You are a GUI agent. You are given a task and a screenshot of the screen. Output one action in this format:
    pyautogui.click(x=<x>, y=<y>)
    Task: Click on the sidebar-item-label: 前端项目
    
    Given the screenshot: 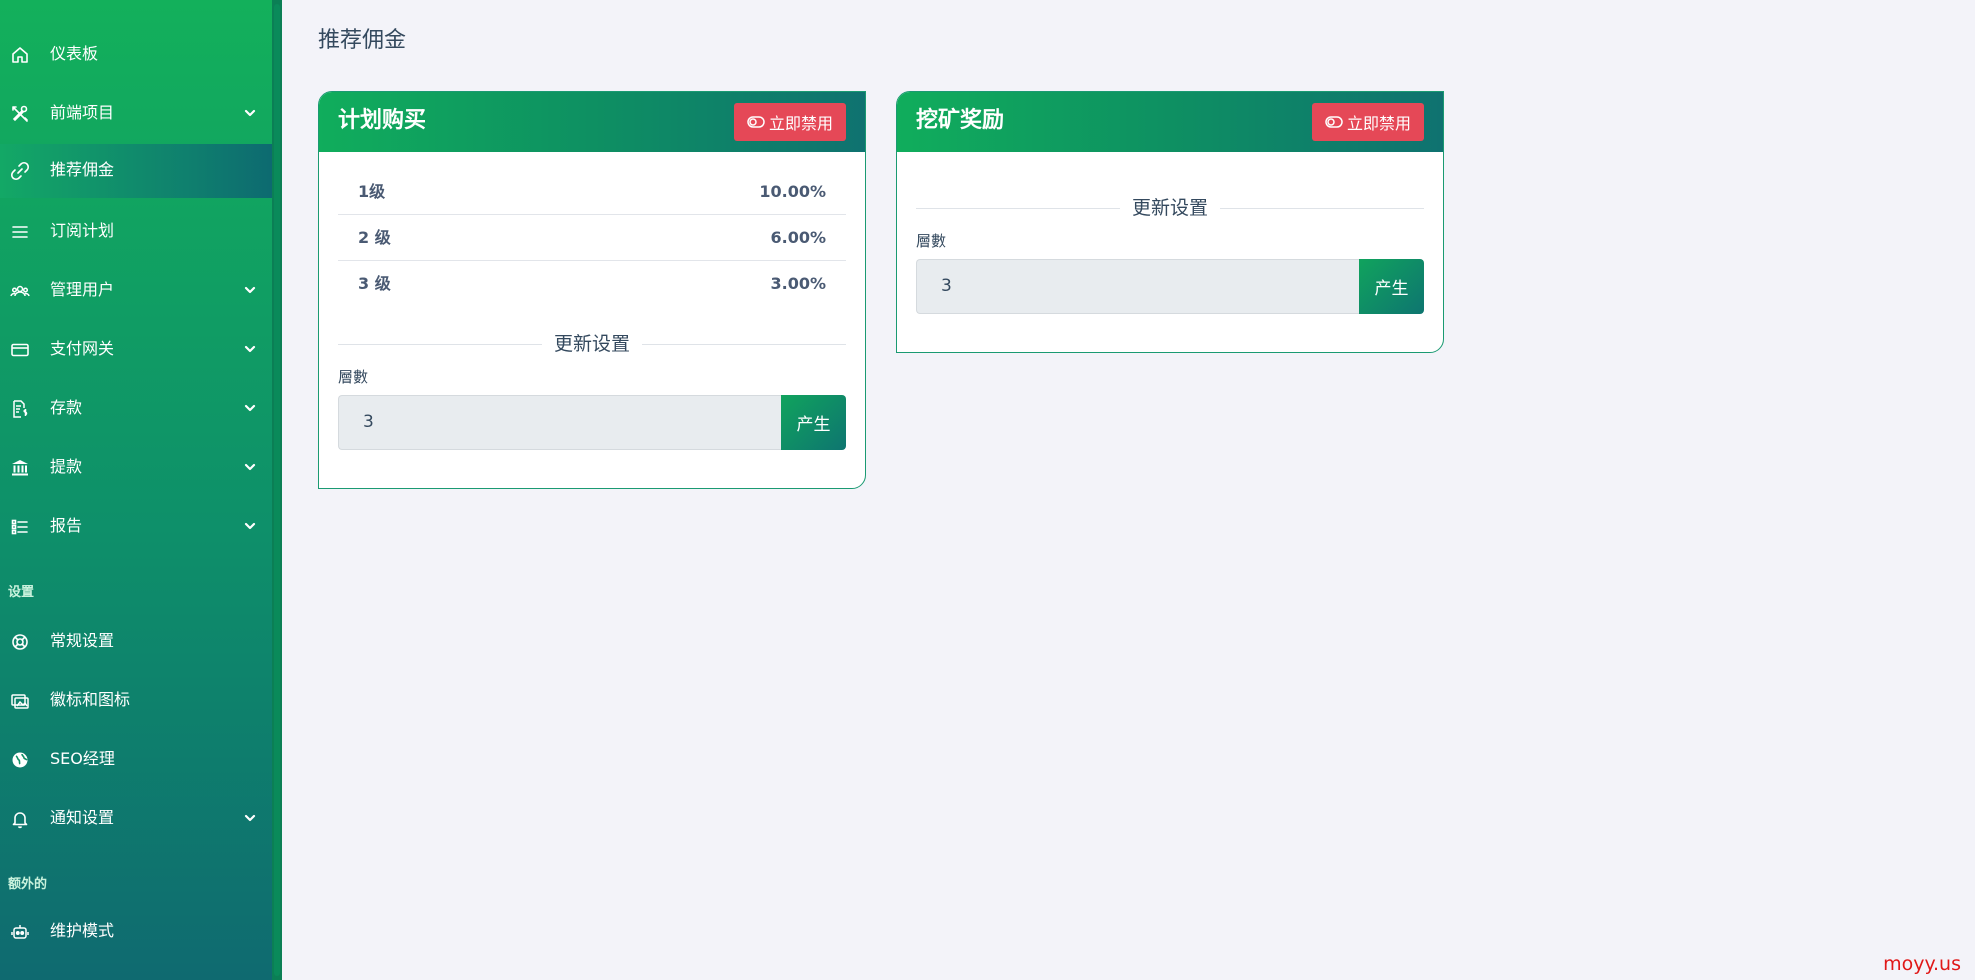 What is the action you would take?
    pyautogui.click(x=82, y=112)
    